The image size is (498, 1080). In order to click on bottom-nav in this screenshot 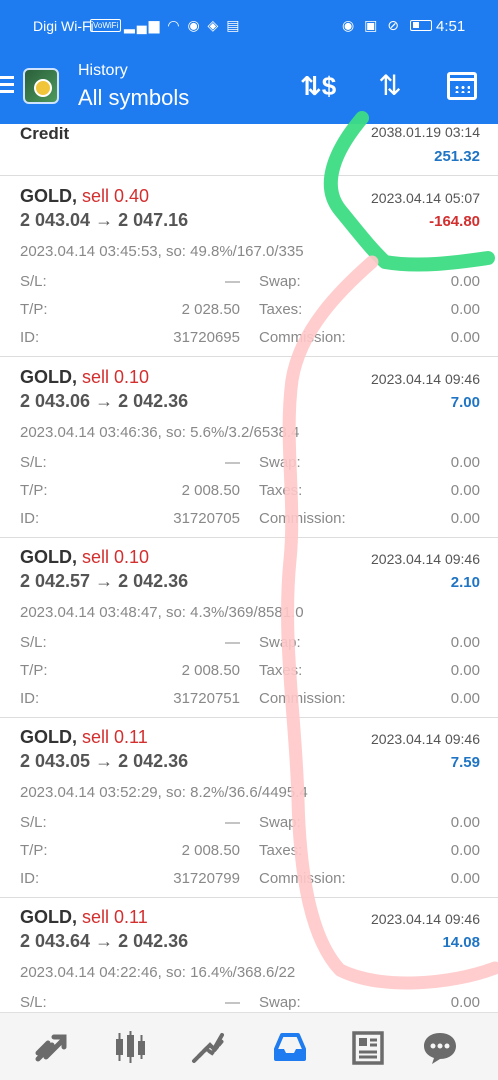, I will do `click(249, 1046)`.